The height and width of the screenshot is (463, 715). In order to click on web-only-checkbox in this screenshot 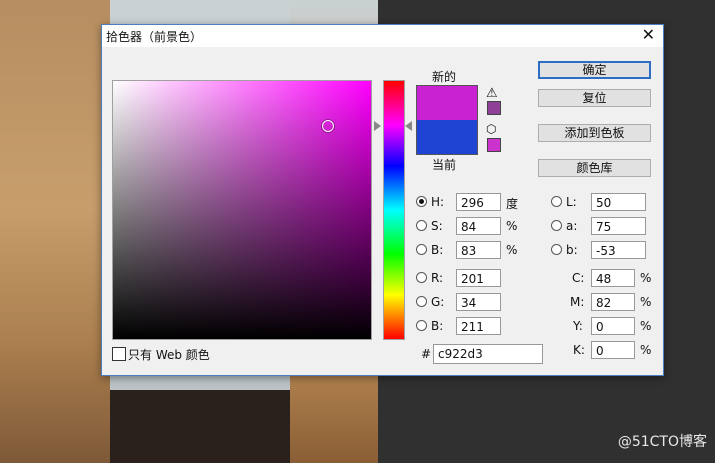, I will do `click(119, 354)`.